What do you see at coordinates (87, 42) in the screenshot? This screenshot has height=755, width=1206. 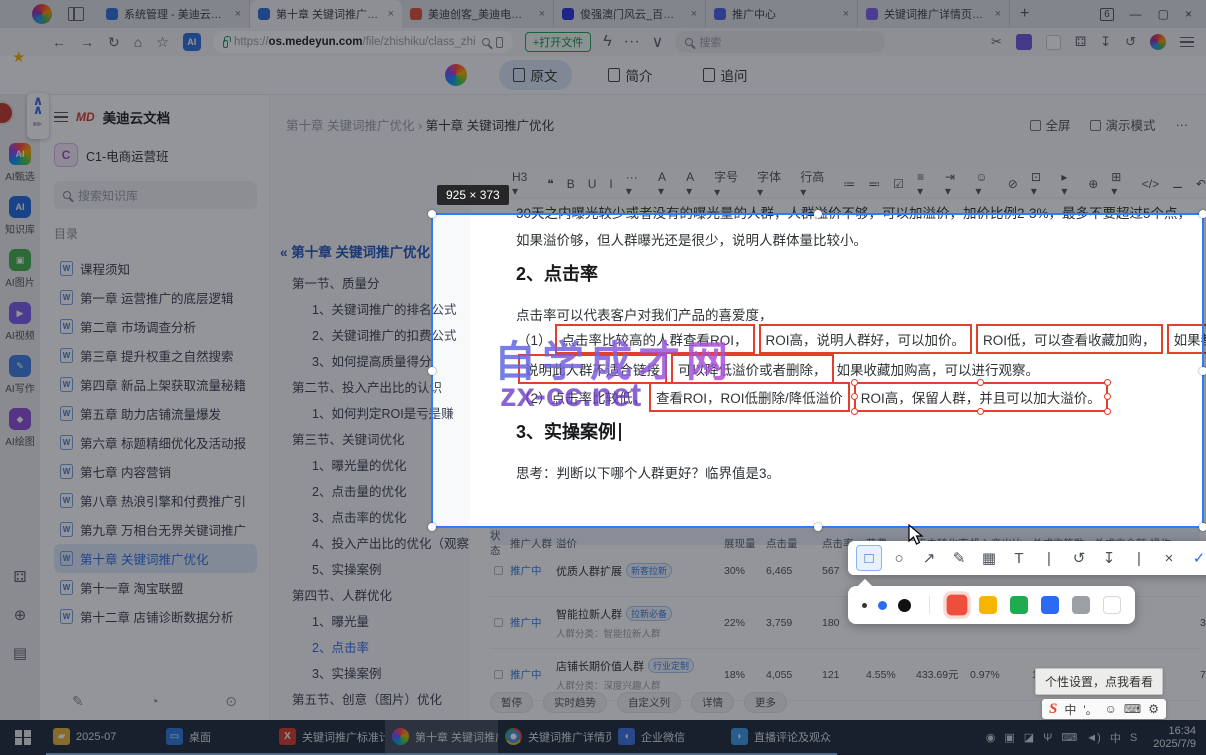 I see `forward-icon: →` at bounding box center [87, 42].